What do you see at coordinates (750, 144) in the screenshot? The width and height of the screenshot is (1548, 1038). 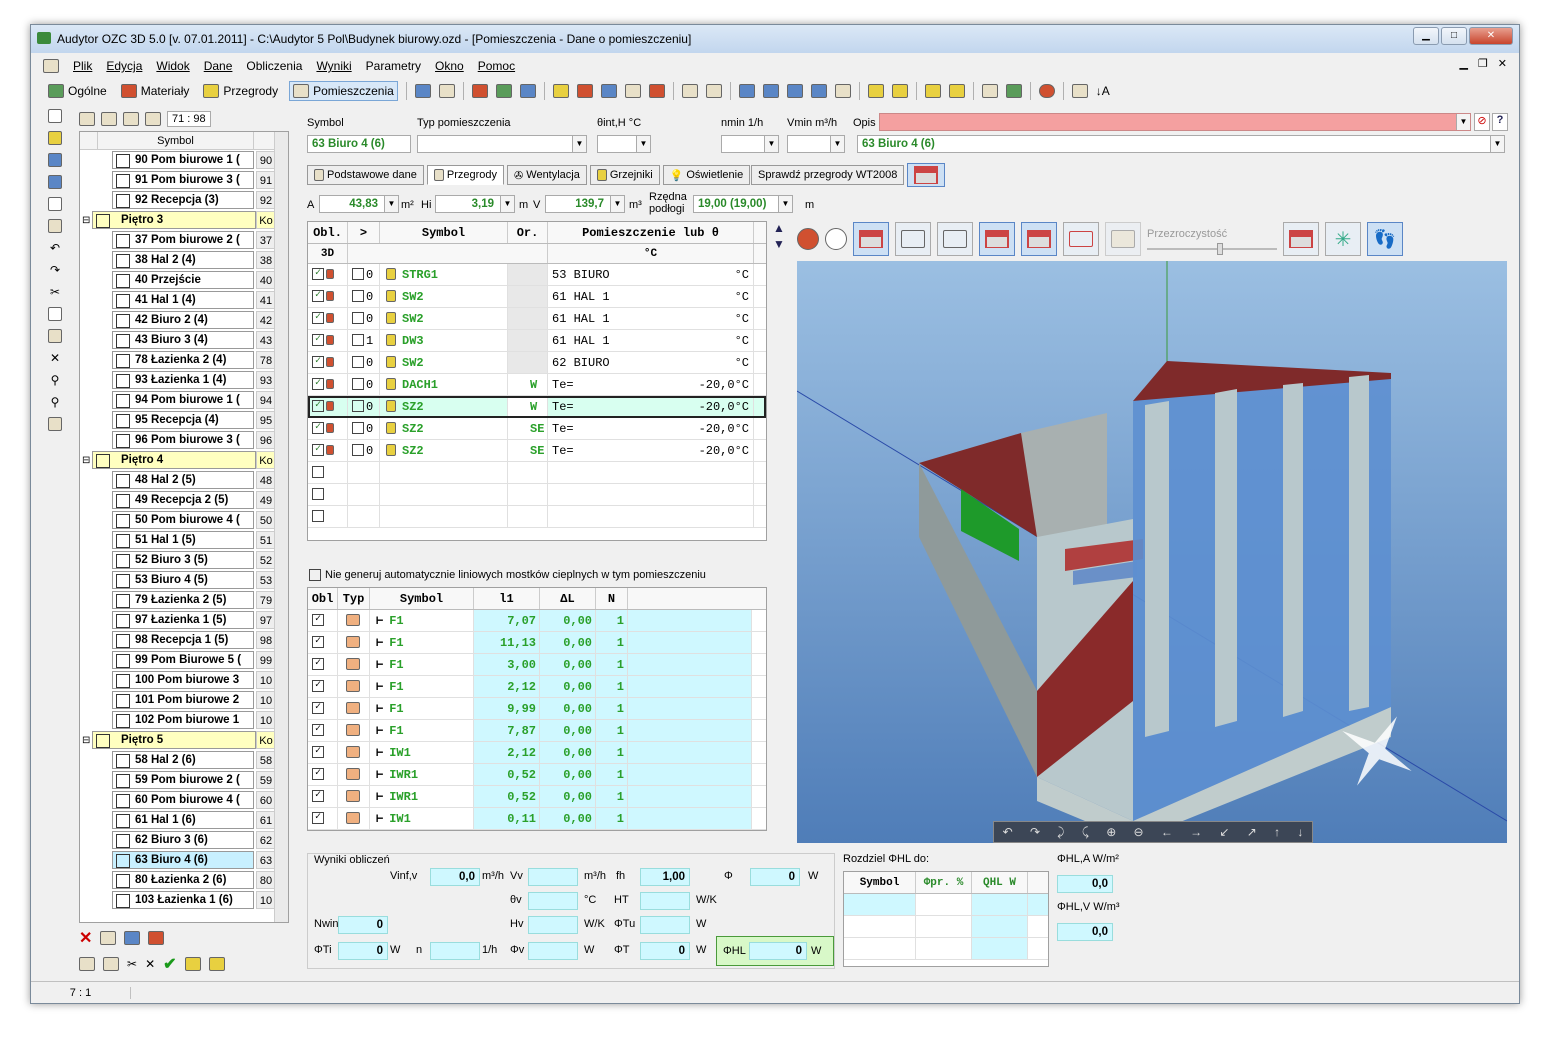 I see `nmin-select: ▼` at bounding box center [750, 144].